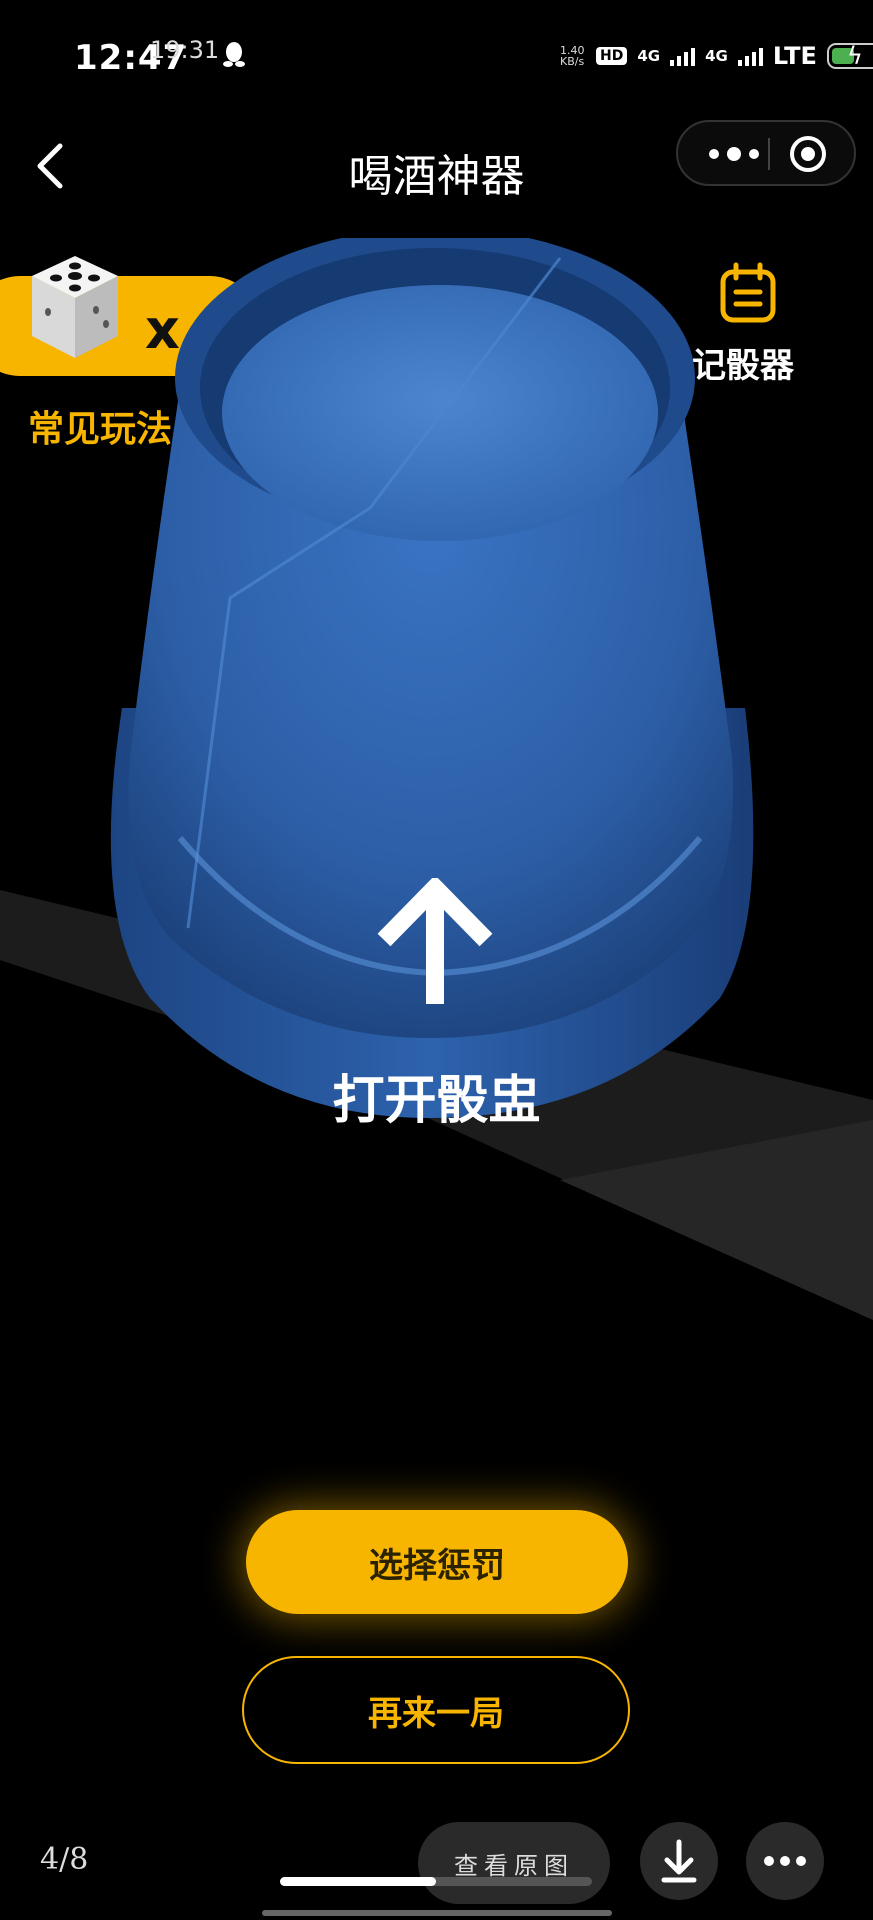 This screenshot has width=873, height=1920. I want to click on mini-program-capsule, so click(766, 153).